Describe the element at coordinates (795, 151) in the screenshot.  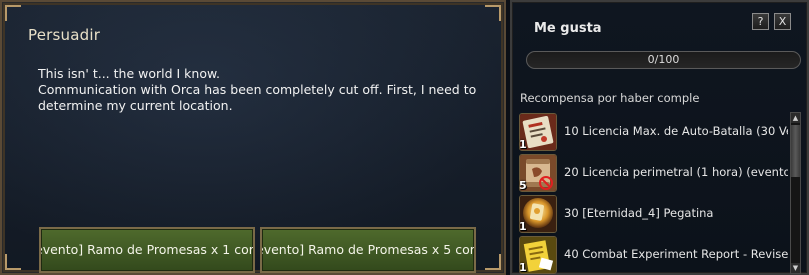
I see `scroll-thumb` at that location.